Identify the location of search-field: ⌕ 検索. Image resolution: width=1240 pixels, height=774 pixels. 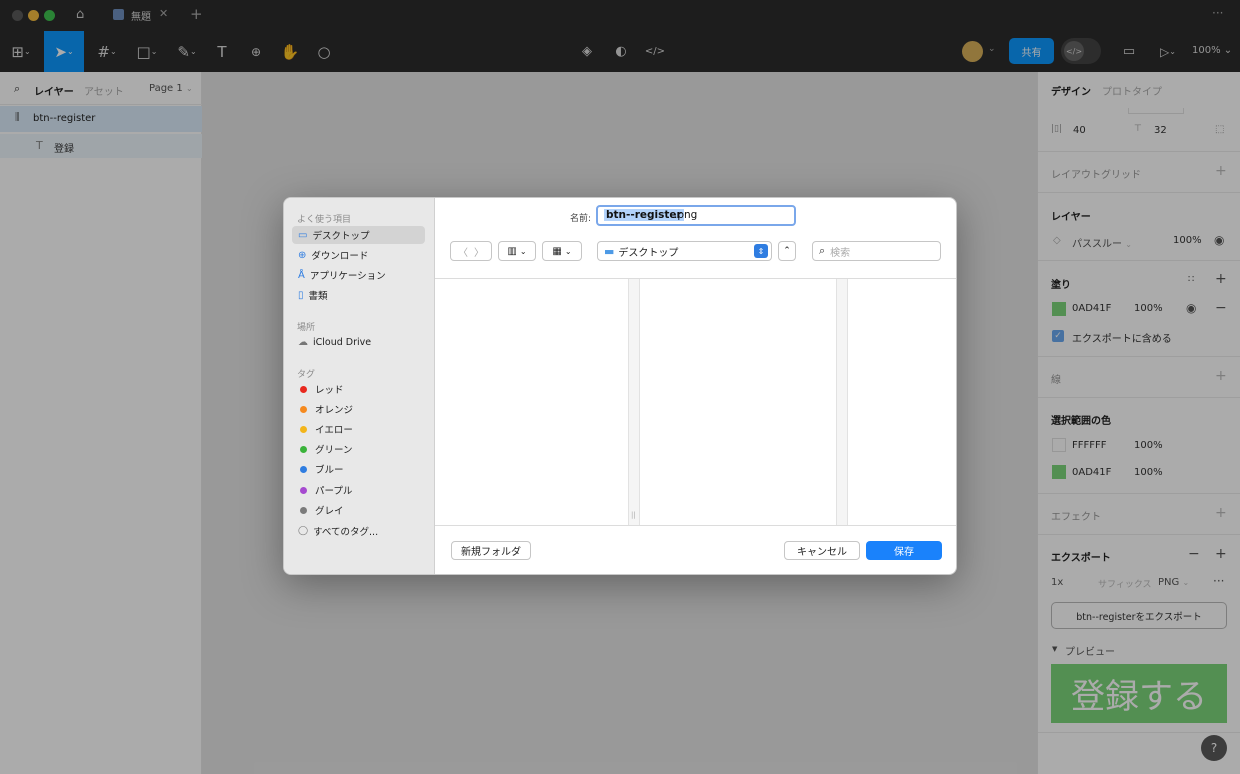
(876, 251).